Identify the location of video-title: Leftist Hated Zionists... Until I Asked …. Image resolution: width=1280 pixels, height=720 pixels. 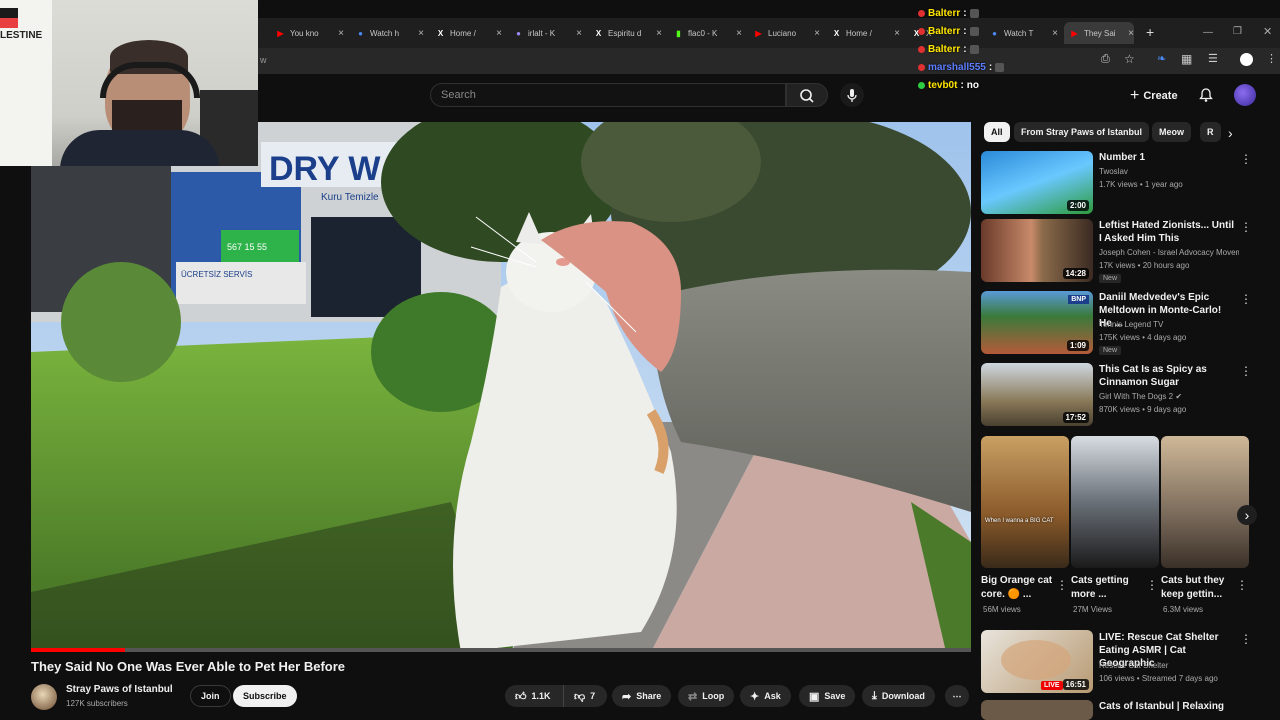
(1167, 232).